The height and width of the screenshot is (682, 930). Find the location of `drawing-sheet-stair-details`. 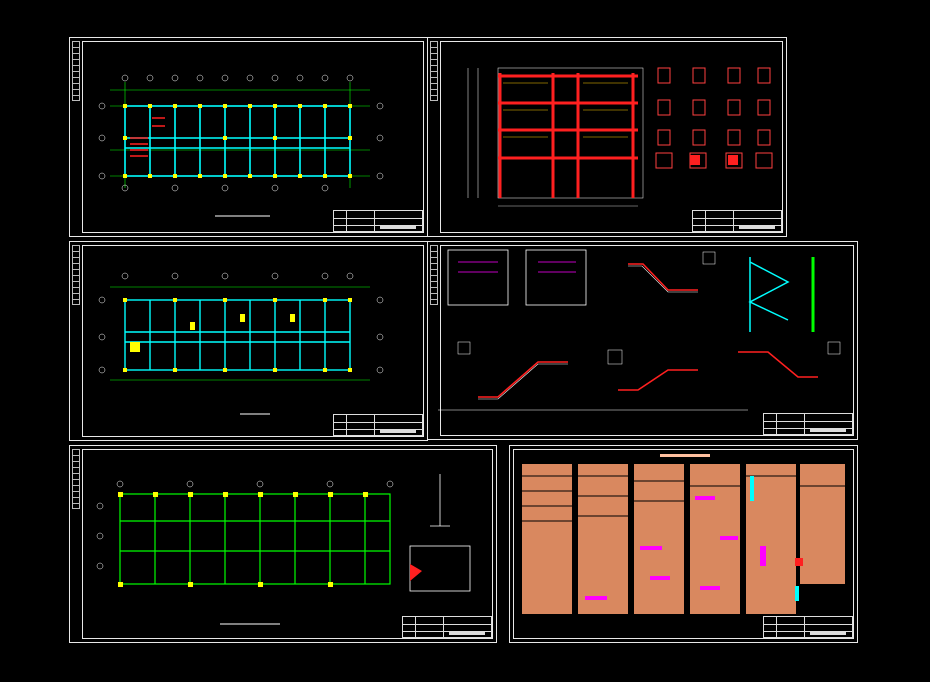

drawing-sheet-stair-details is located at coordinates (642, 340).